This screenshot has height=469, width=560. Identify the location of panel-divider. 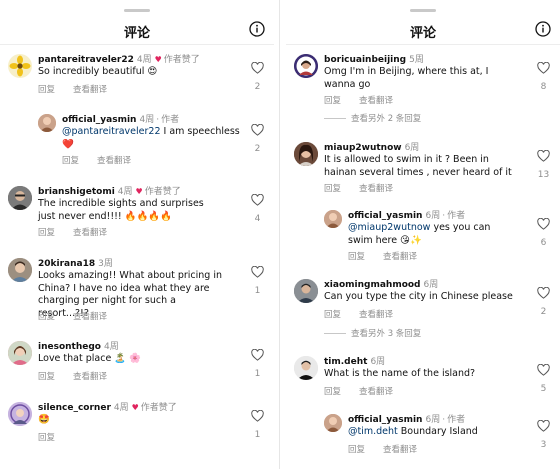
(279, 234).